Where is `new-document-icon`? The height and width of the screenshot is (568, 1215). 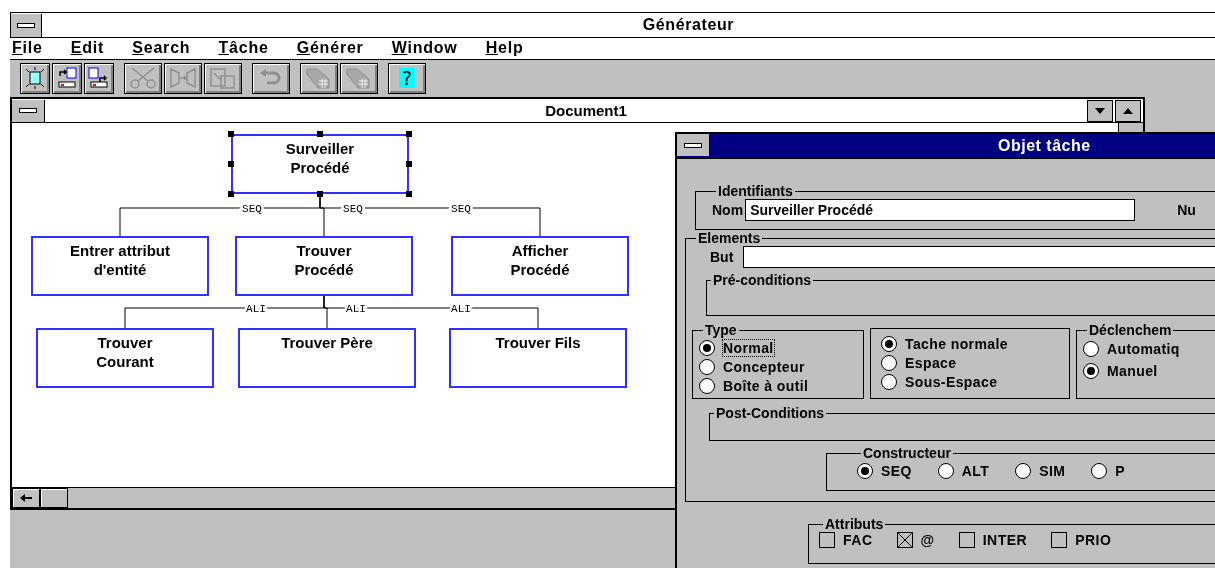 new-document-icon is located at coordinates (35, 78).